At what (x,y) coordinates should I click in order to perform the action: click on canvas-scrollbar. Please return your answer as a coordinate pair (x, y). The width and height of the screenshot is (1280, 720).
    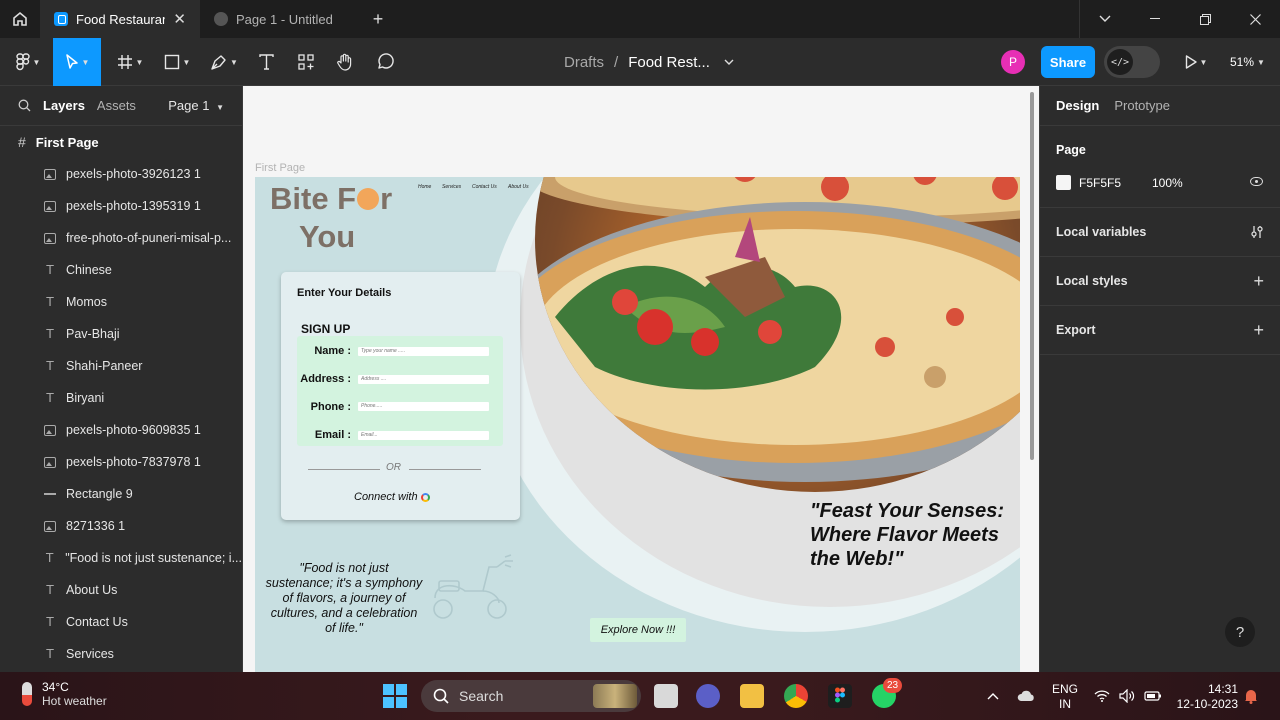
    Looking at the image, I should click on (1032, 276).